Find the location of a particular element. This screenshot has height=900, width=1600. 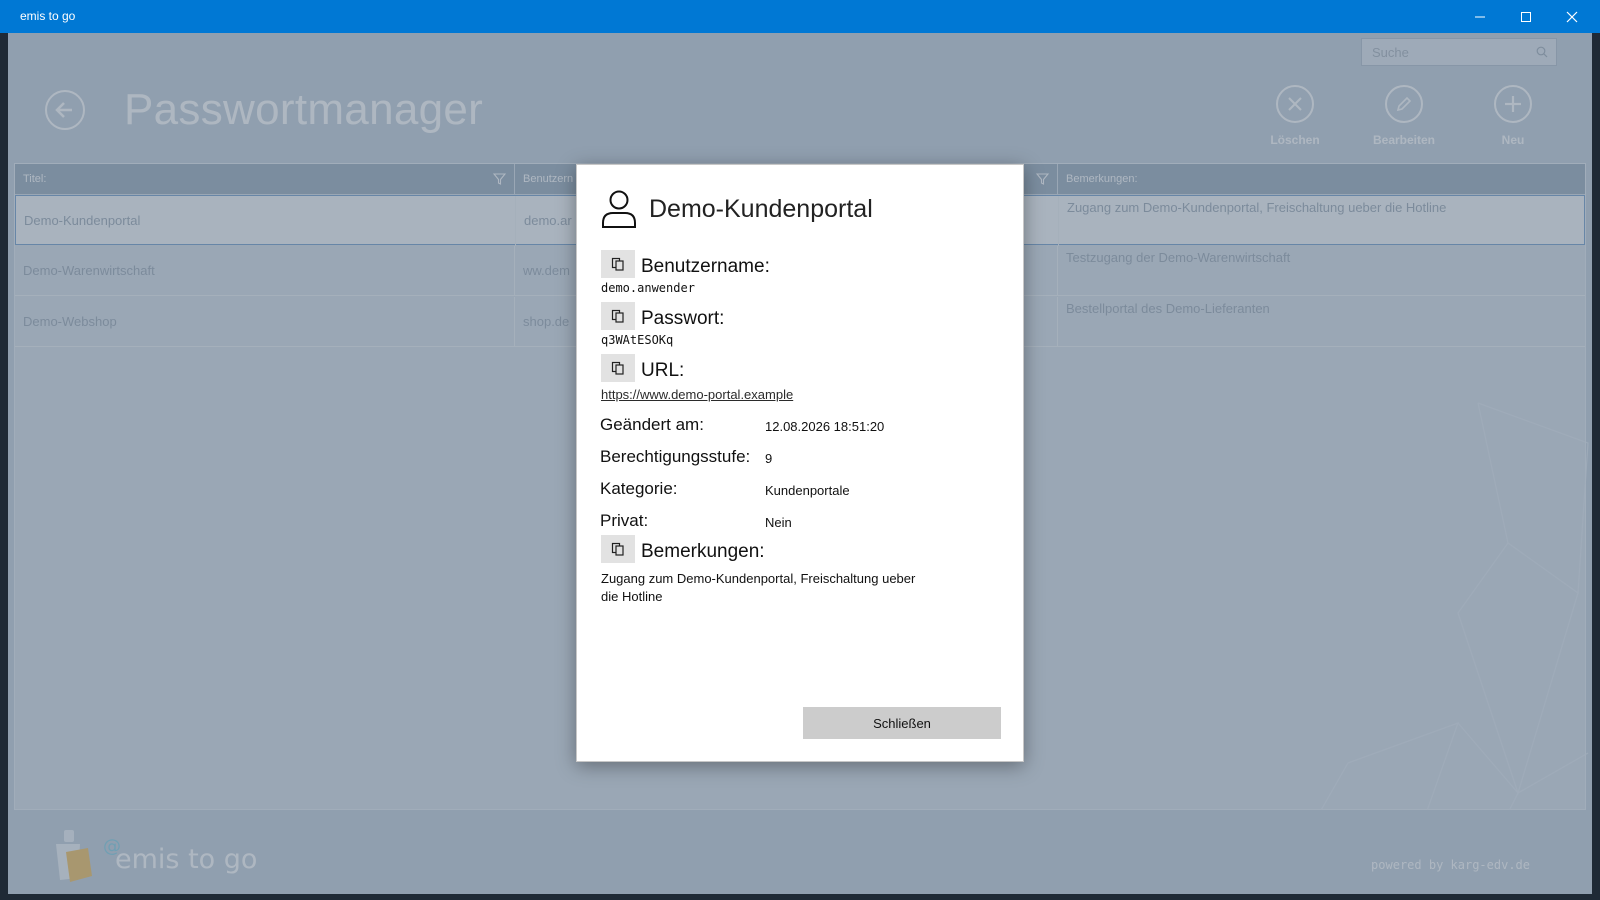

copy-username-button is located at coordinates (618, 264).